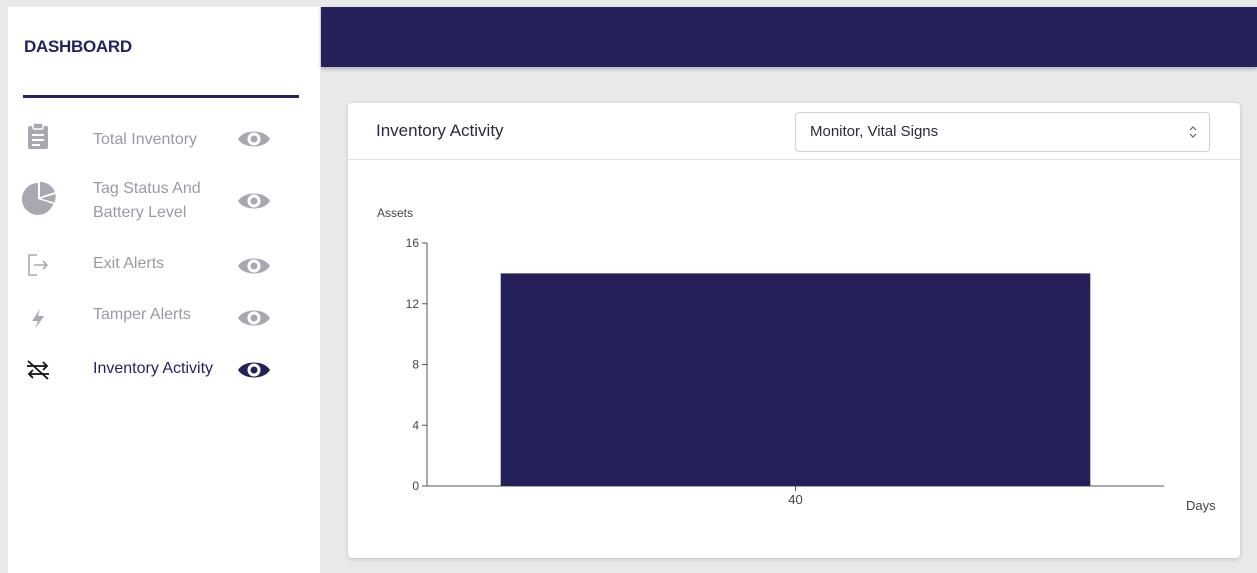 The image size is (1257, 573). What do you see at coordinates (789, 37) in the screenshot?
I see `top-bar` at bounding box center [789, 37].